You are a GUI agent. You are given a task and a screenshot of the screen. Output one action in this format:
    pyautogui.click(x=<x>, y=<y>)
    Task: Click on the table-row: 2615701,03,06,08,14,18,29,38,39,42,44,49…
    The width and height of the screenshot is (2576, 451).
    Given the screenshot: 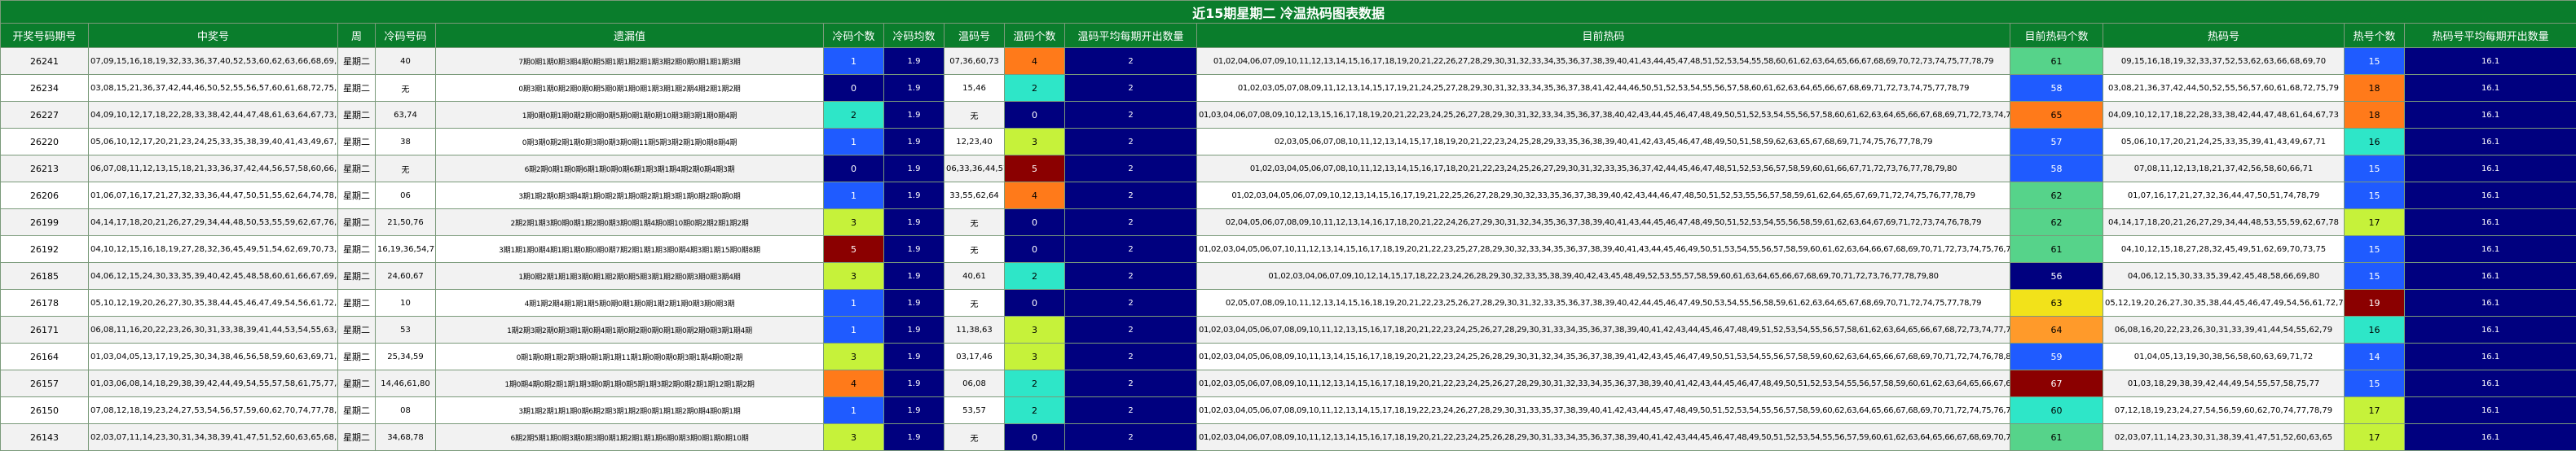 What is the action you would take?
    pyautogui.click(x=1288, y=383)
    